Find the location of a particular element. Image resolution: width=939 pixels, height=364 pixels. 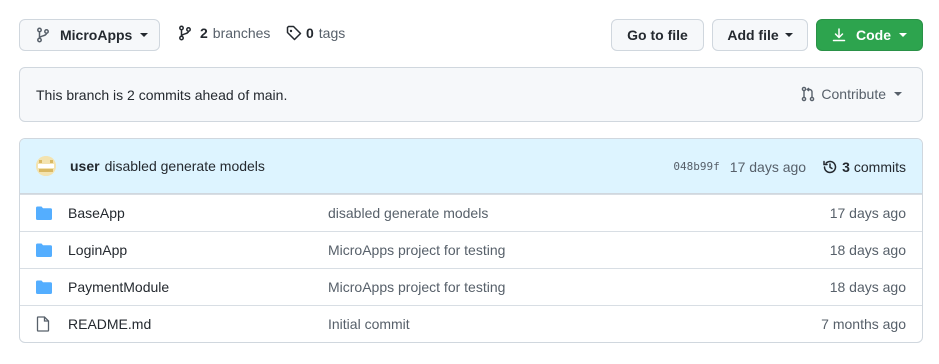

file-commit-message: disabled generate models is located at coordinates (408, 213).